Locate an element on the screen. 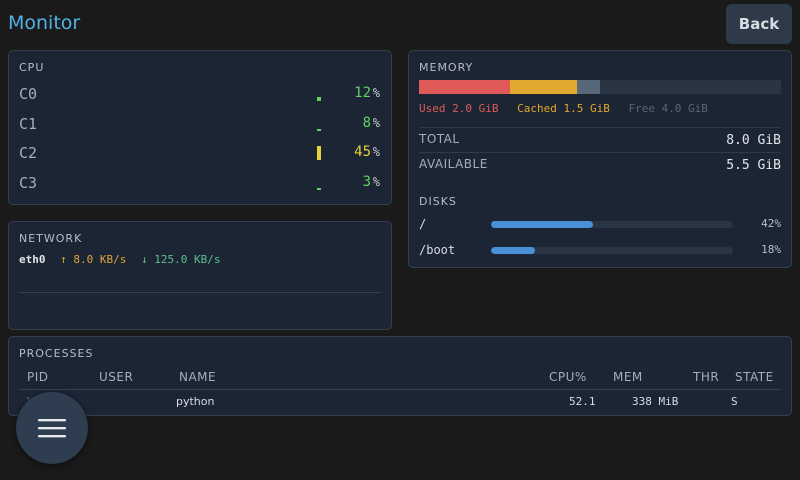 This screenshot has height=480, width=800. column-cpu: CPU% is located at coordinates (568, 377).